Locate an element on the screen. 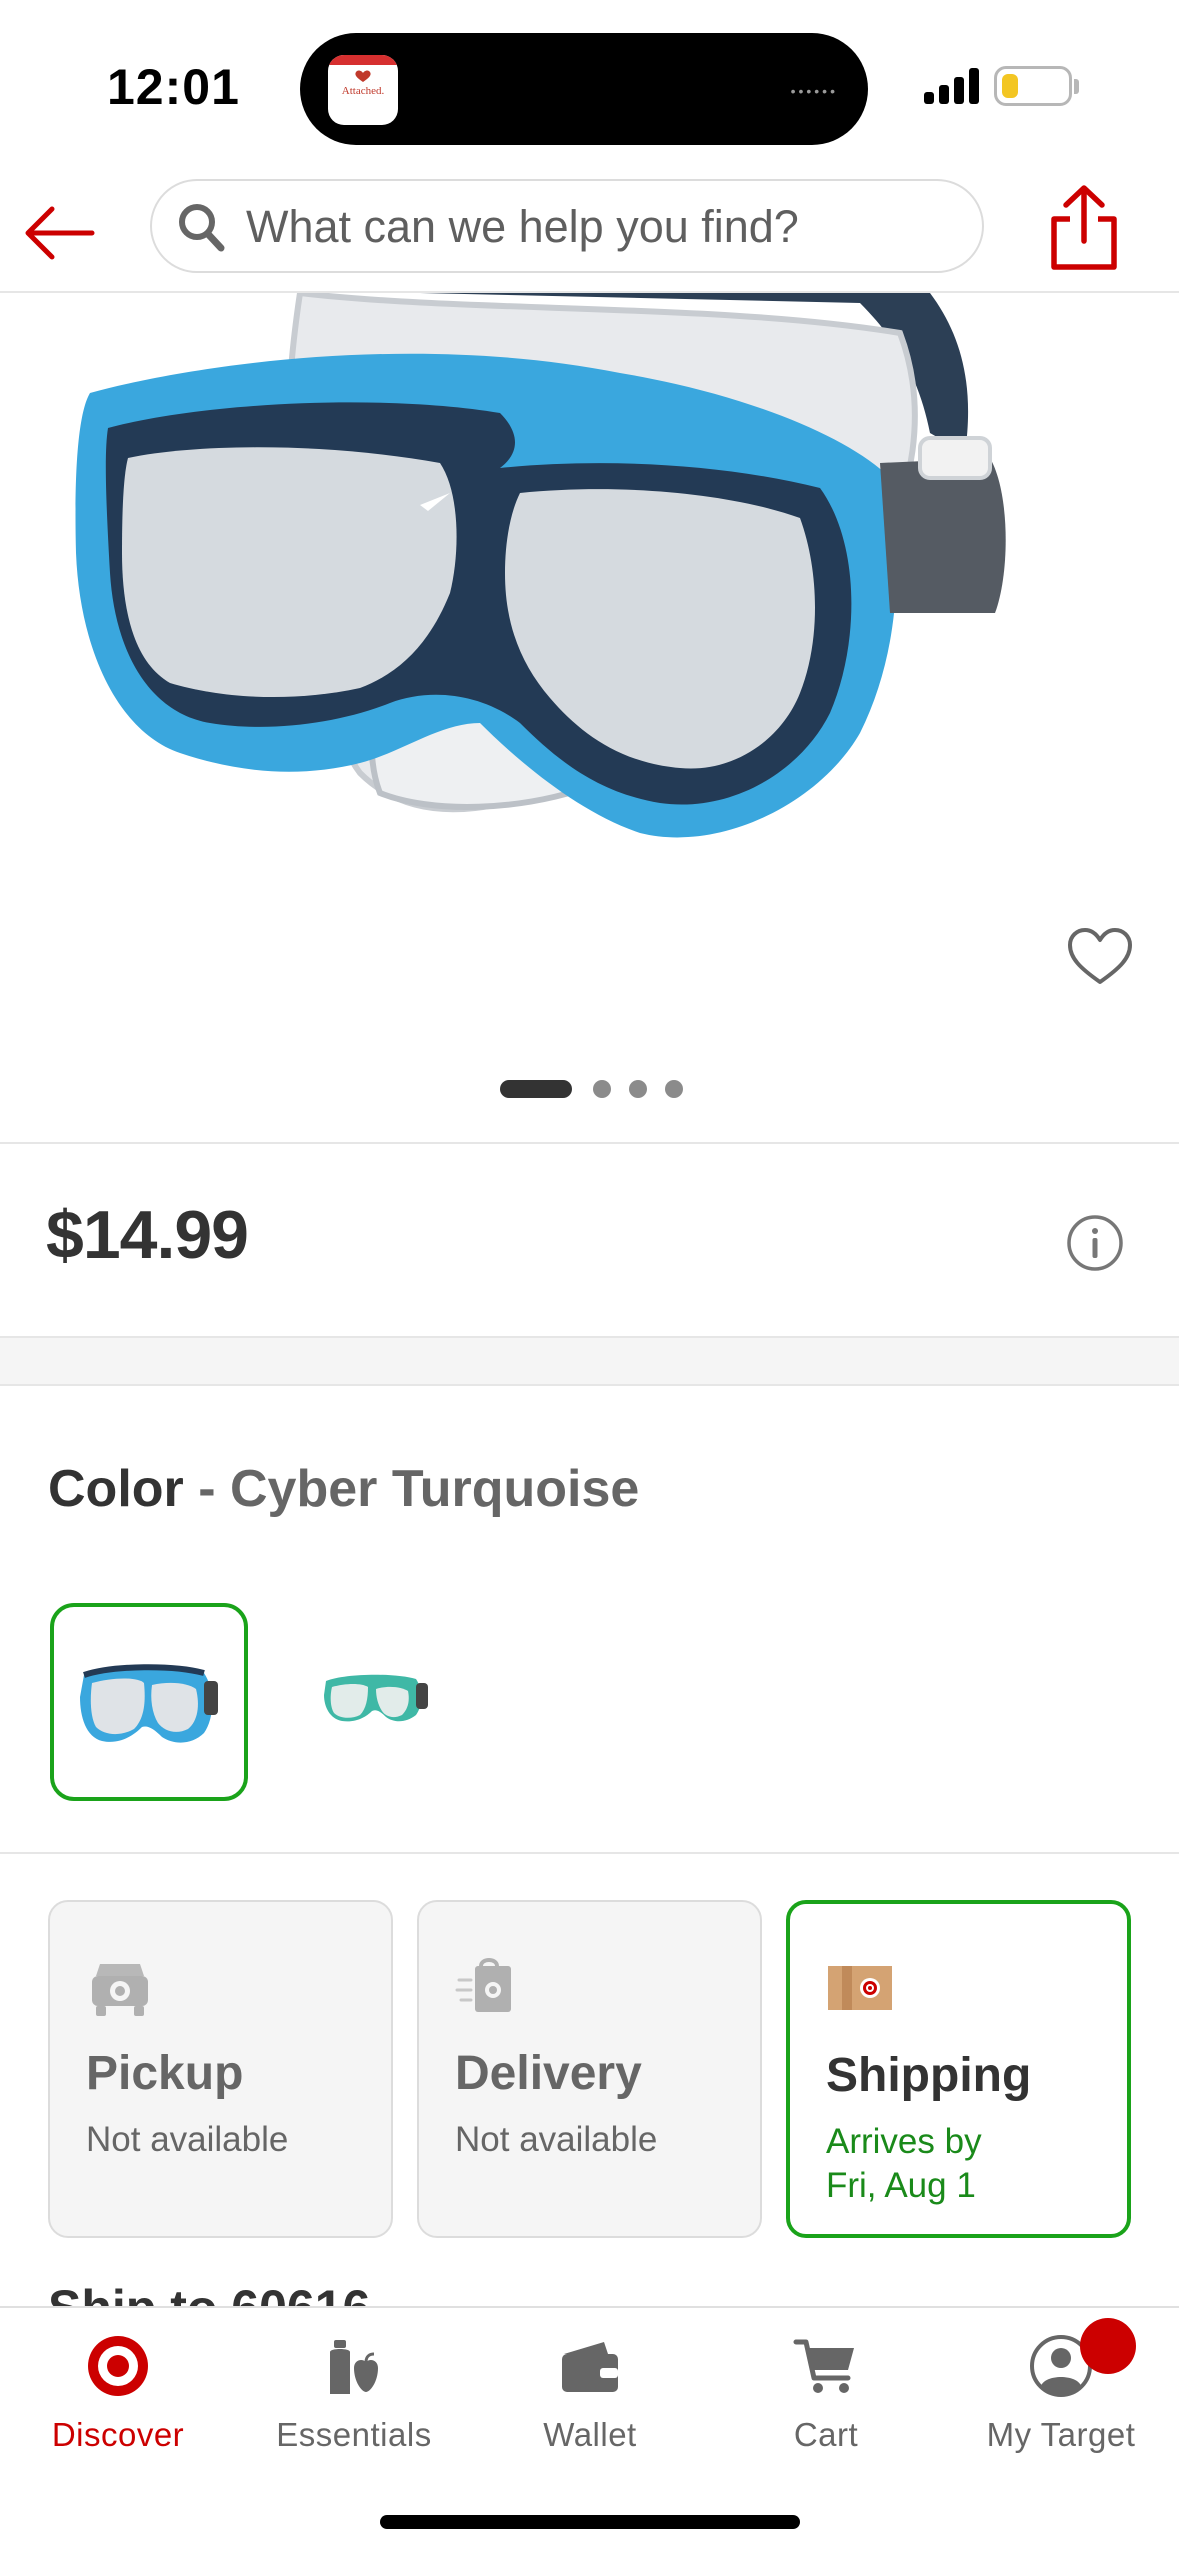 The height and width of the screenshot is (2556, 1179). home-indicator is located at coordinates (590, 2522).